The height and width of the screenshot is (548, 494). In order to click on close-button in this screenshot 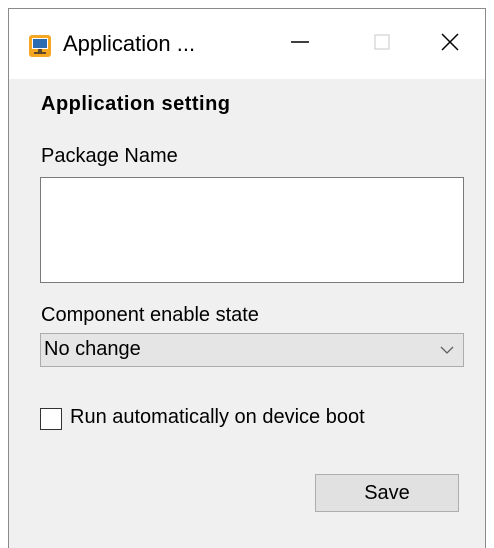, I will do `click(450, 44)`.